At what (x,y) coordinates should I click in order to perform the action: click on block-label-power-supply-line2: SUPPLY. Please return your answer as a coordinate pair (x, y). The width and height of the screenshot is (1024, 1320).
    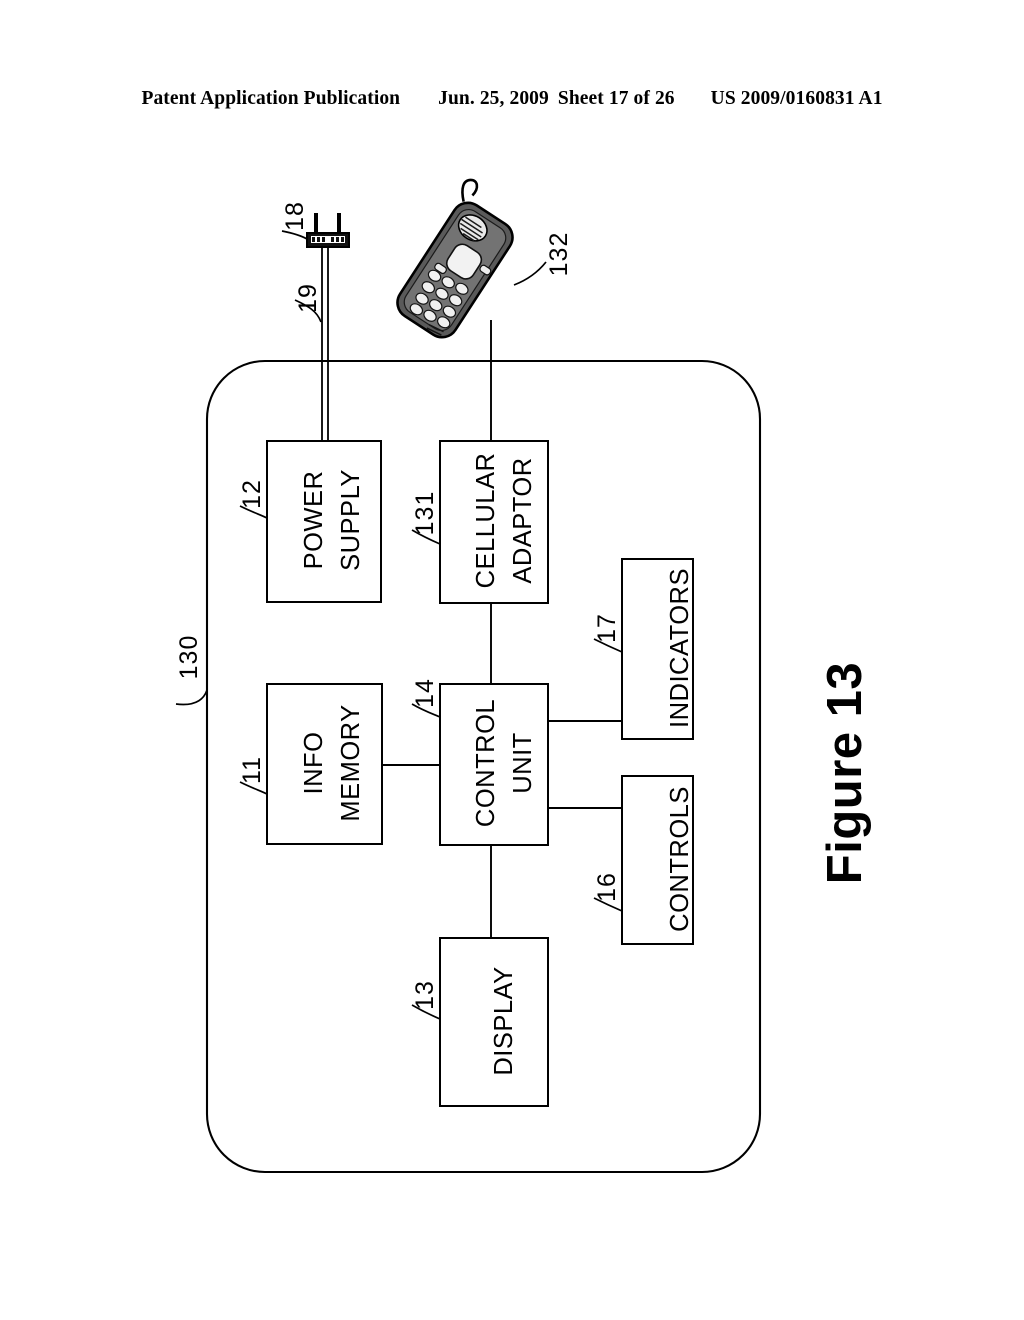
    Looking at the image, I should click on (351, 520).